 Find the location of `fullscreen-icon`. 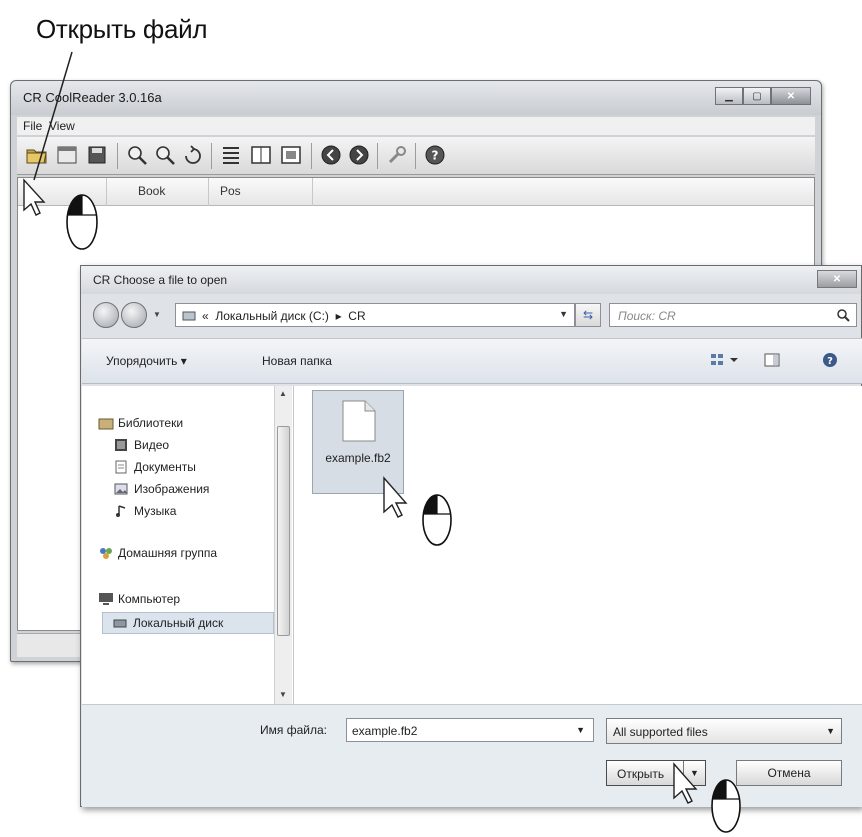

fullscreen-icon is located at coordinates (291, 155).